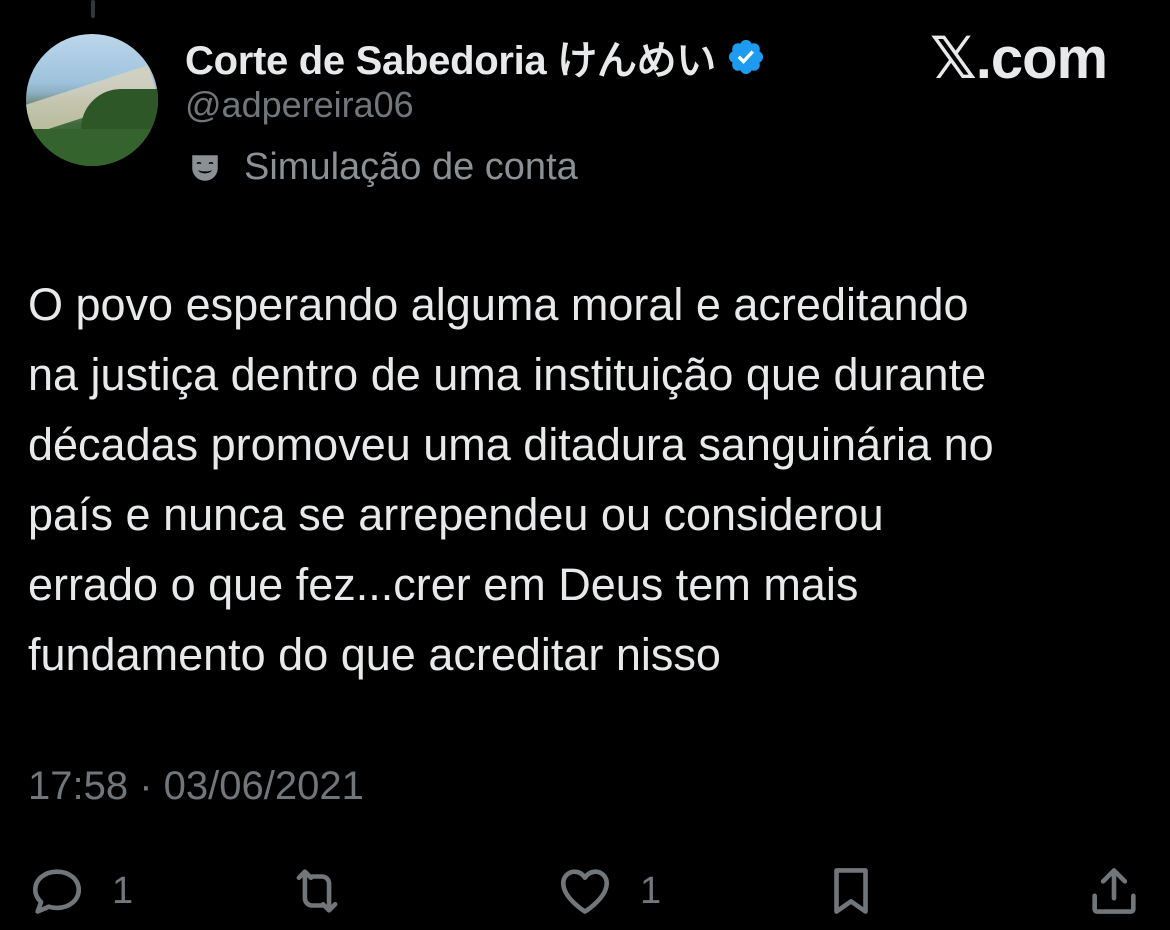 This screenshot has width=1170, height=930. I want to click on parody-account-label: Simulação de conta, so click(383, 167).